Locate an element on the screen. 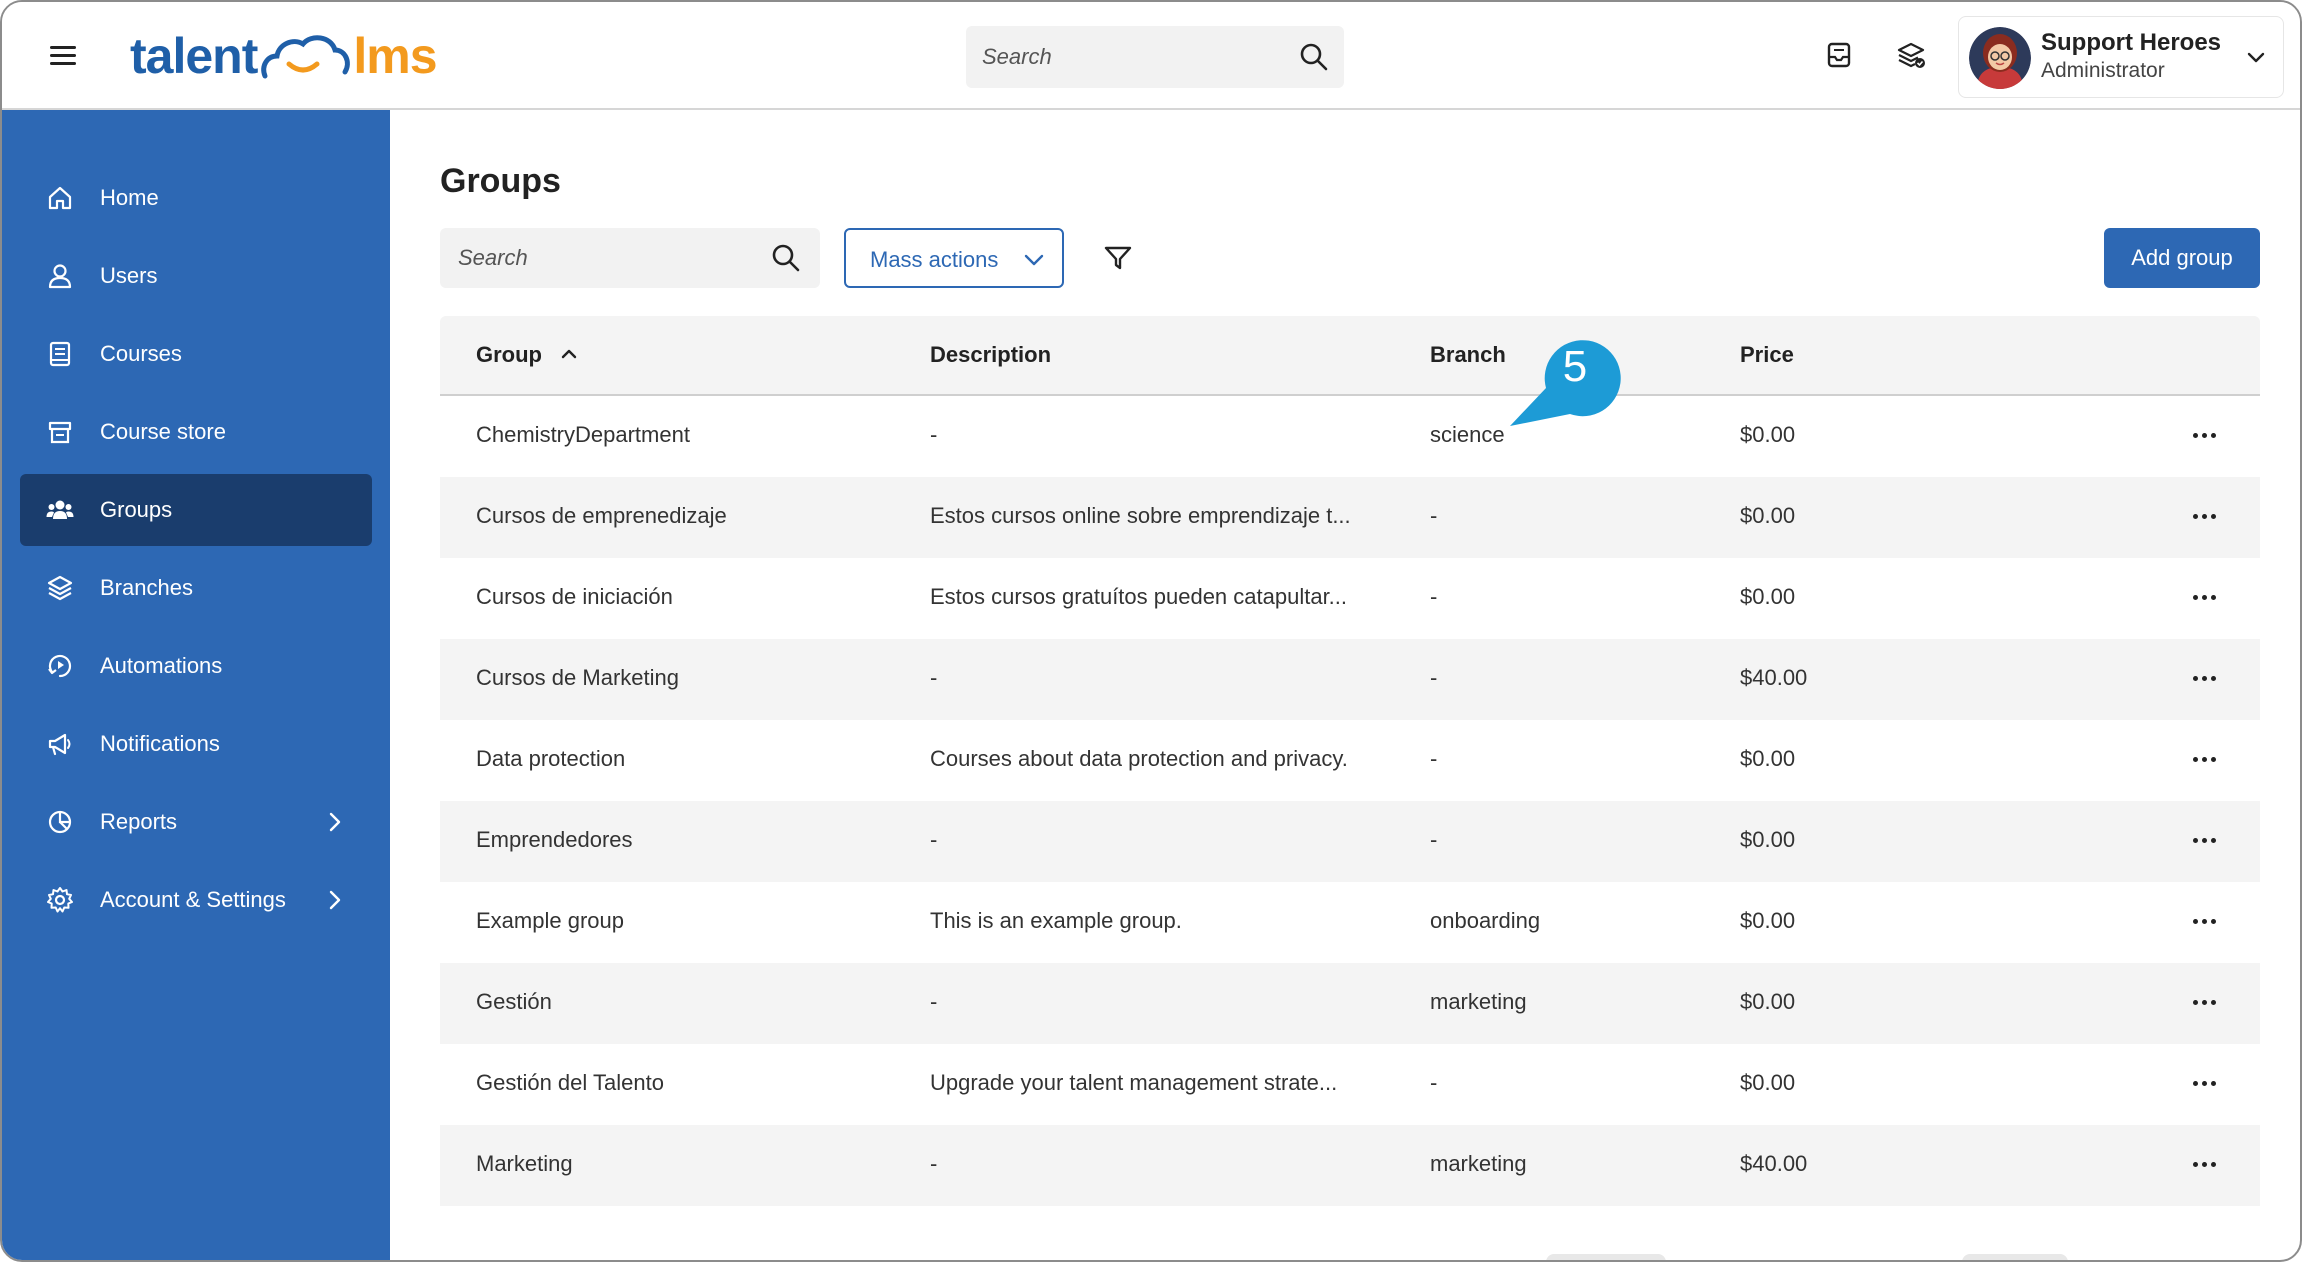 The image size is (2302, 1262). cell-group: Gestión is located at coordinates (514, 1002).